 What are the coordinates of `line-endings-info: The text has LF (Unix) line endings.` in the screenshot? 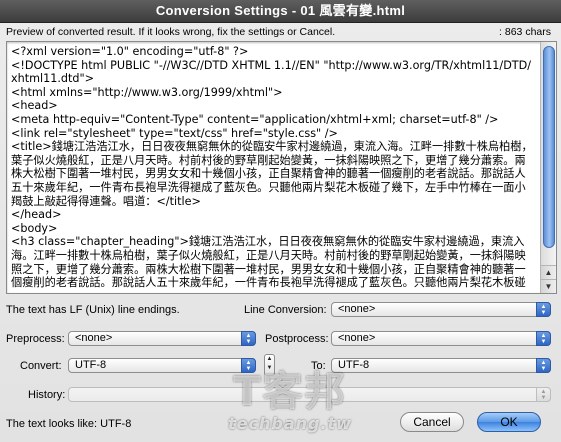 It's located at (93, 310).